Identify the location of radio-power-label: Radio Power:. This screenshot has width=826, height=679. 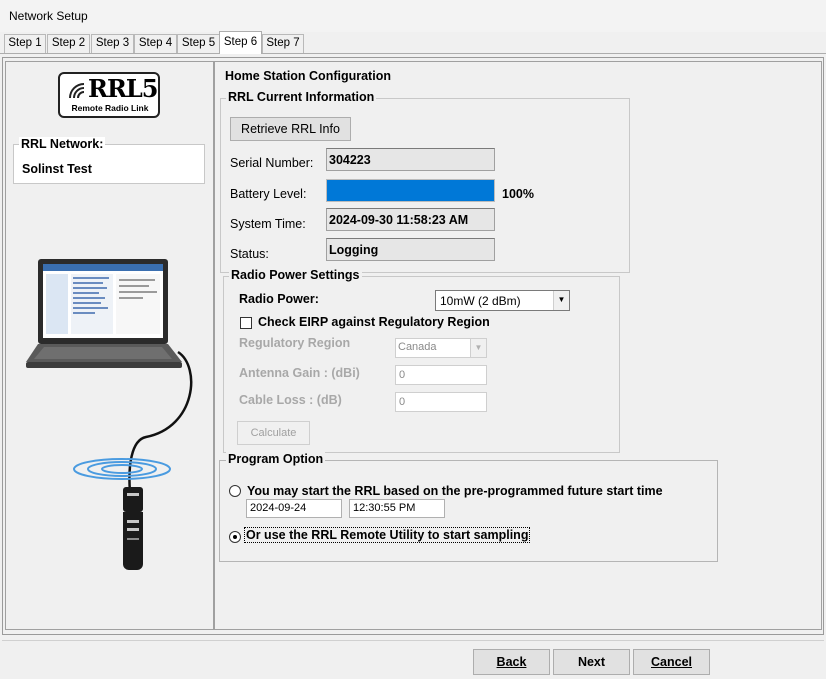
(279, 299).